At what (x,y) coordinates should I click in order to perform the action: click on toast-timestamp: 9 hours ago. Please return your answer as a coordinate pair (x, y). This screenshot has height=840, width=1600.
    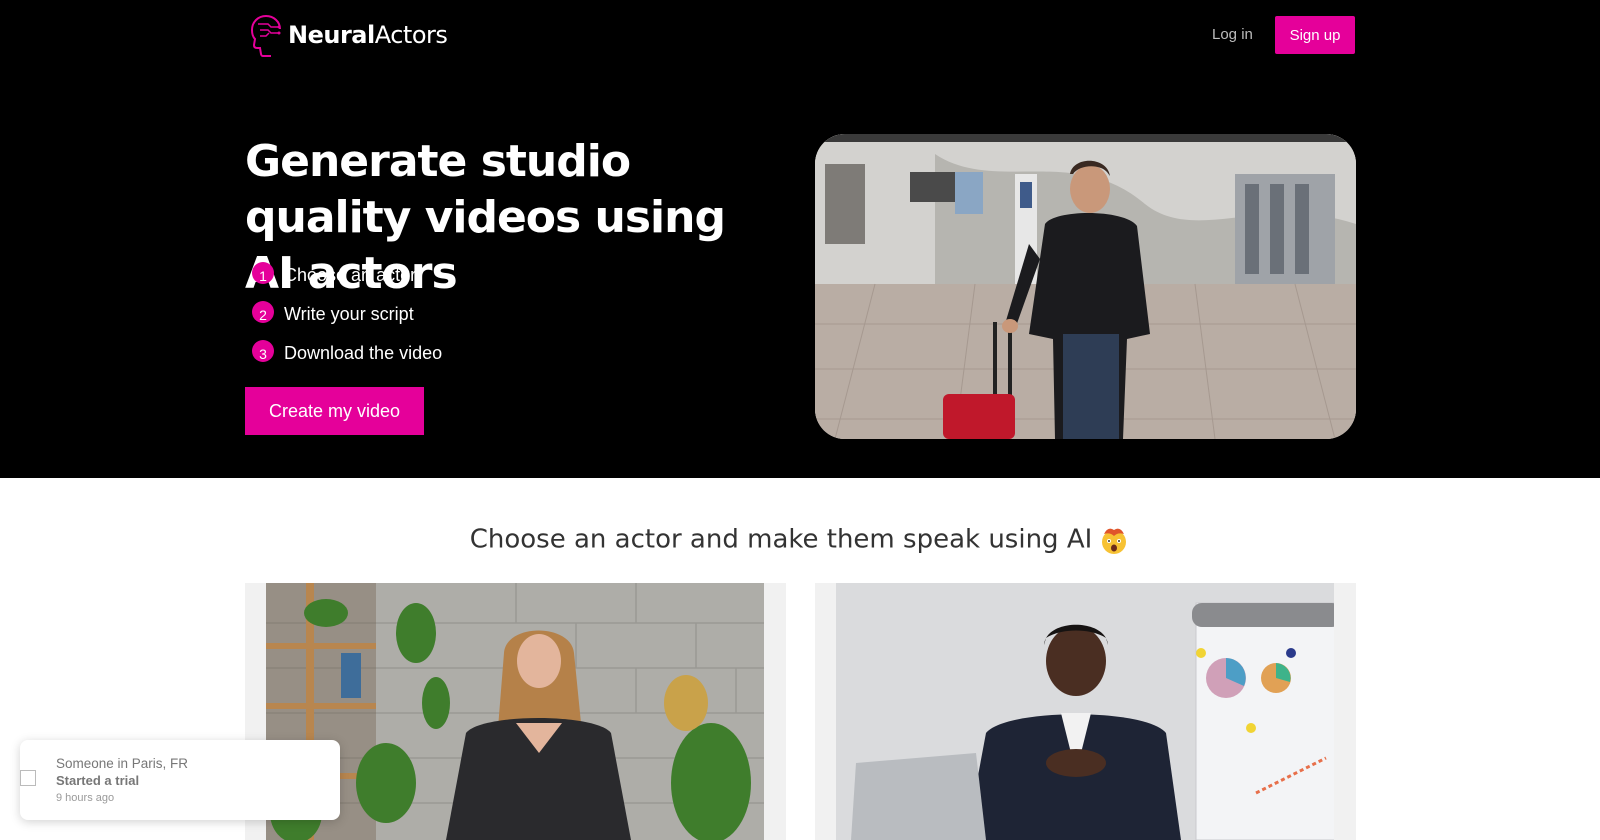
    Looking at the image, I should click on (85, 798).